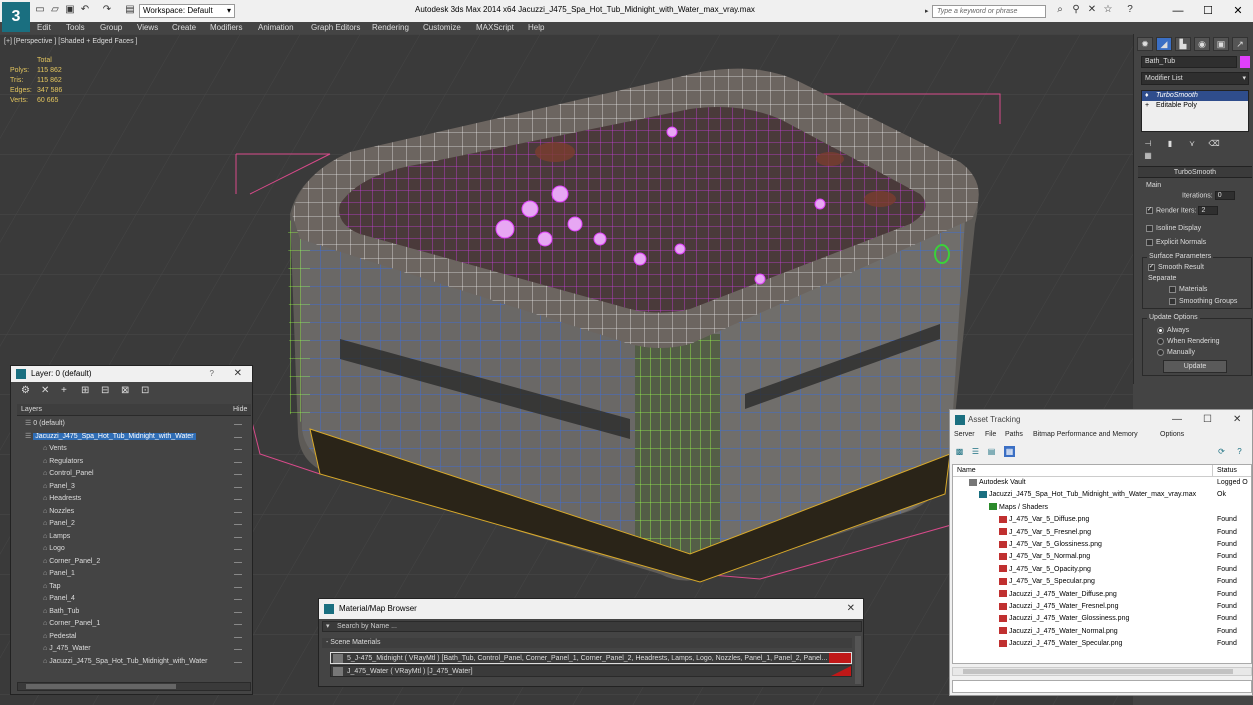 Image resolution: width=1253 pixels, height=705 pixels. I want to click on layer-object-row: ⌂ Vents, so click(134, 449).